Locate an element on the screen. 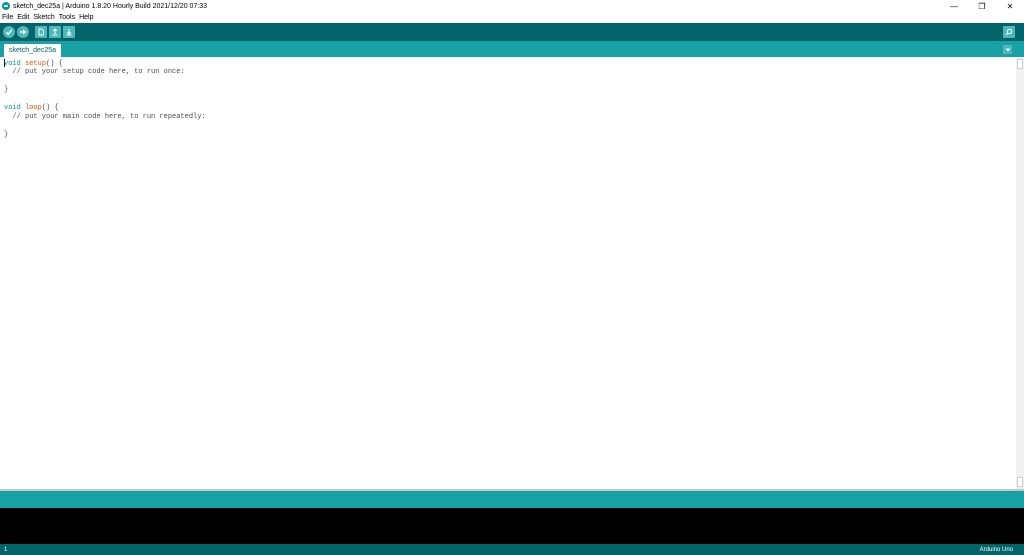 The height and width of the screenshot is (555, 1024). code-line: void loop() { is located at coordinates (31, 108).